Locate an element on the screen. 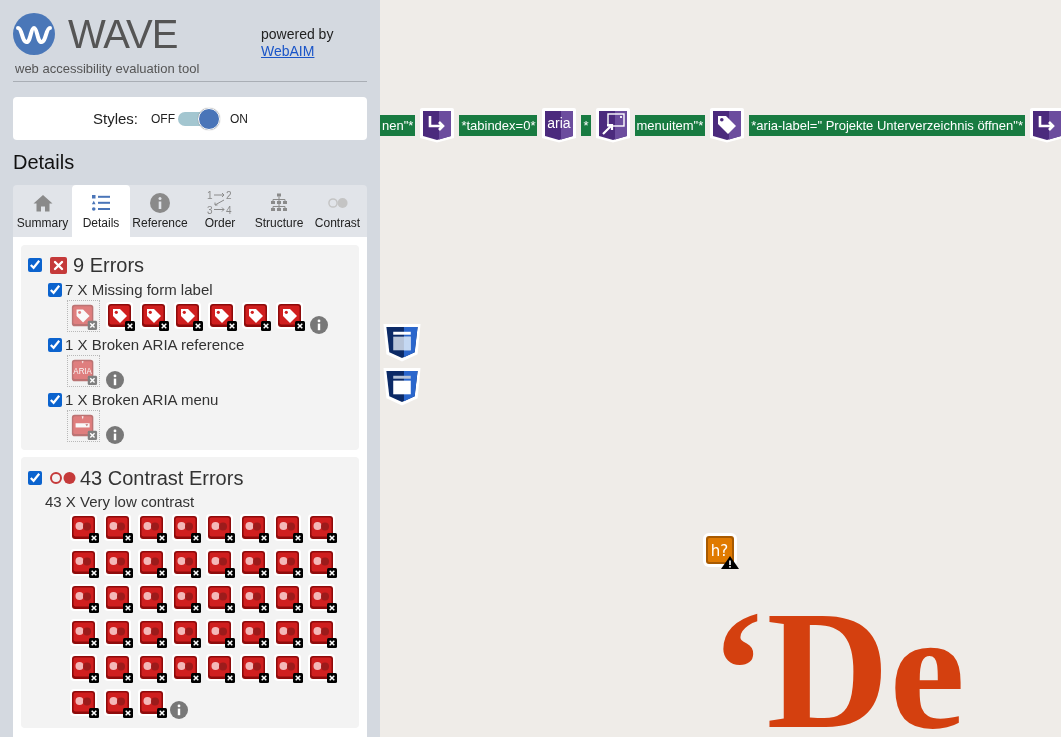 This screenshot has width=1061, height=737. list-icon is located at coordinates (101, 203).